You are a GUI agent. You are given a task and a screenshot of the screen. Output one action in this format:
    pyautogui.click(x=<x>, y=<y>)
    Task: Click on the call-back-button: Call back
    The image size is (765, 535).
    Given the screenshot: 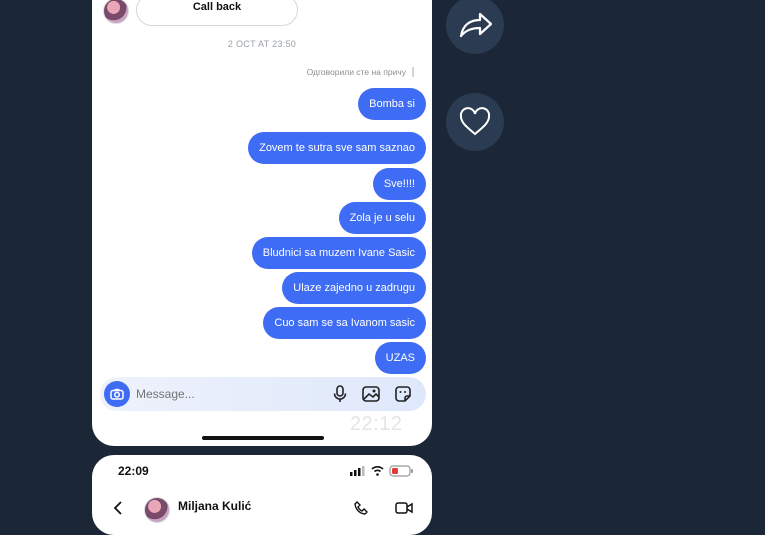 What is the action you would take?
    pyautogui.click(x=217, y=13)
    